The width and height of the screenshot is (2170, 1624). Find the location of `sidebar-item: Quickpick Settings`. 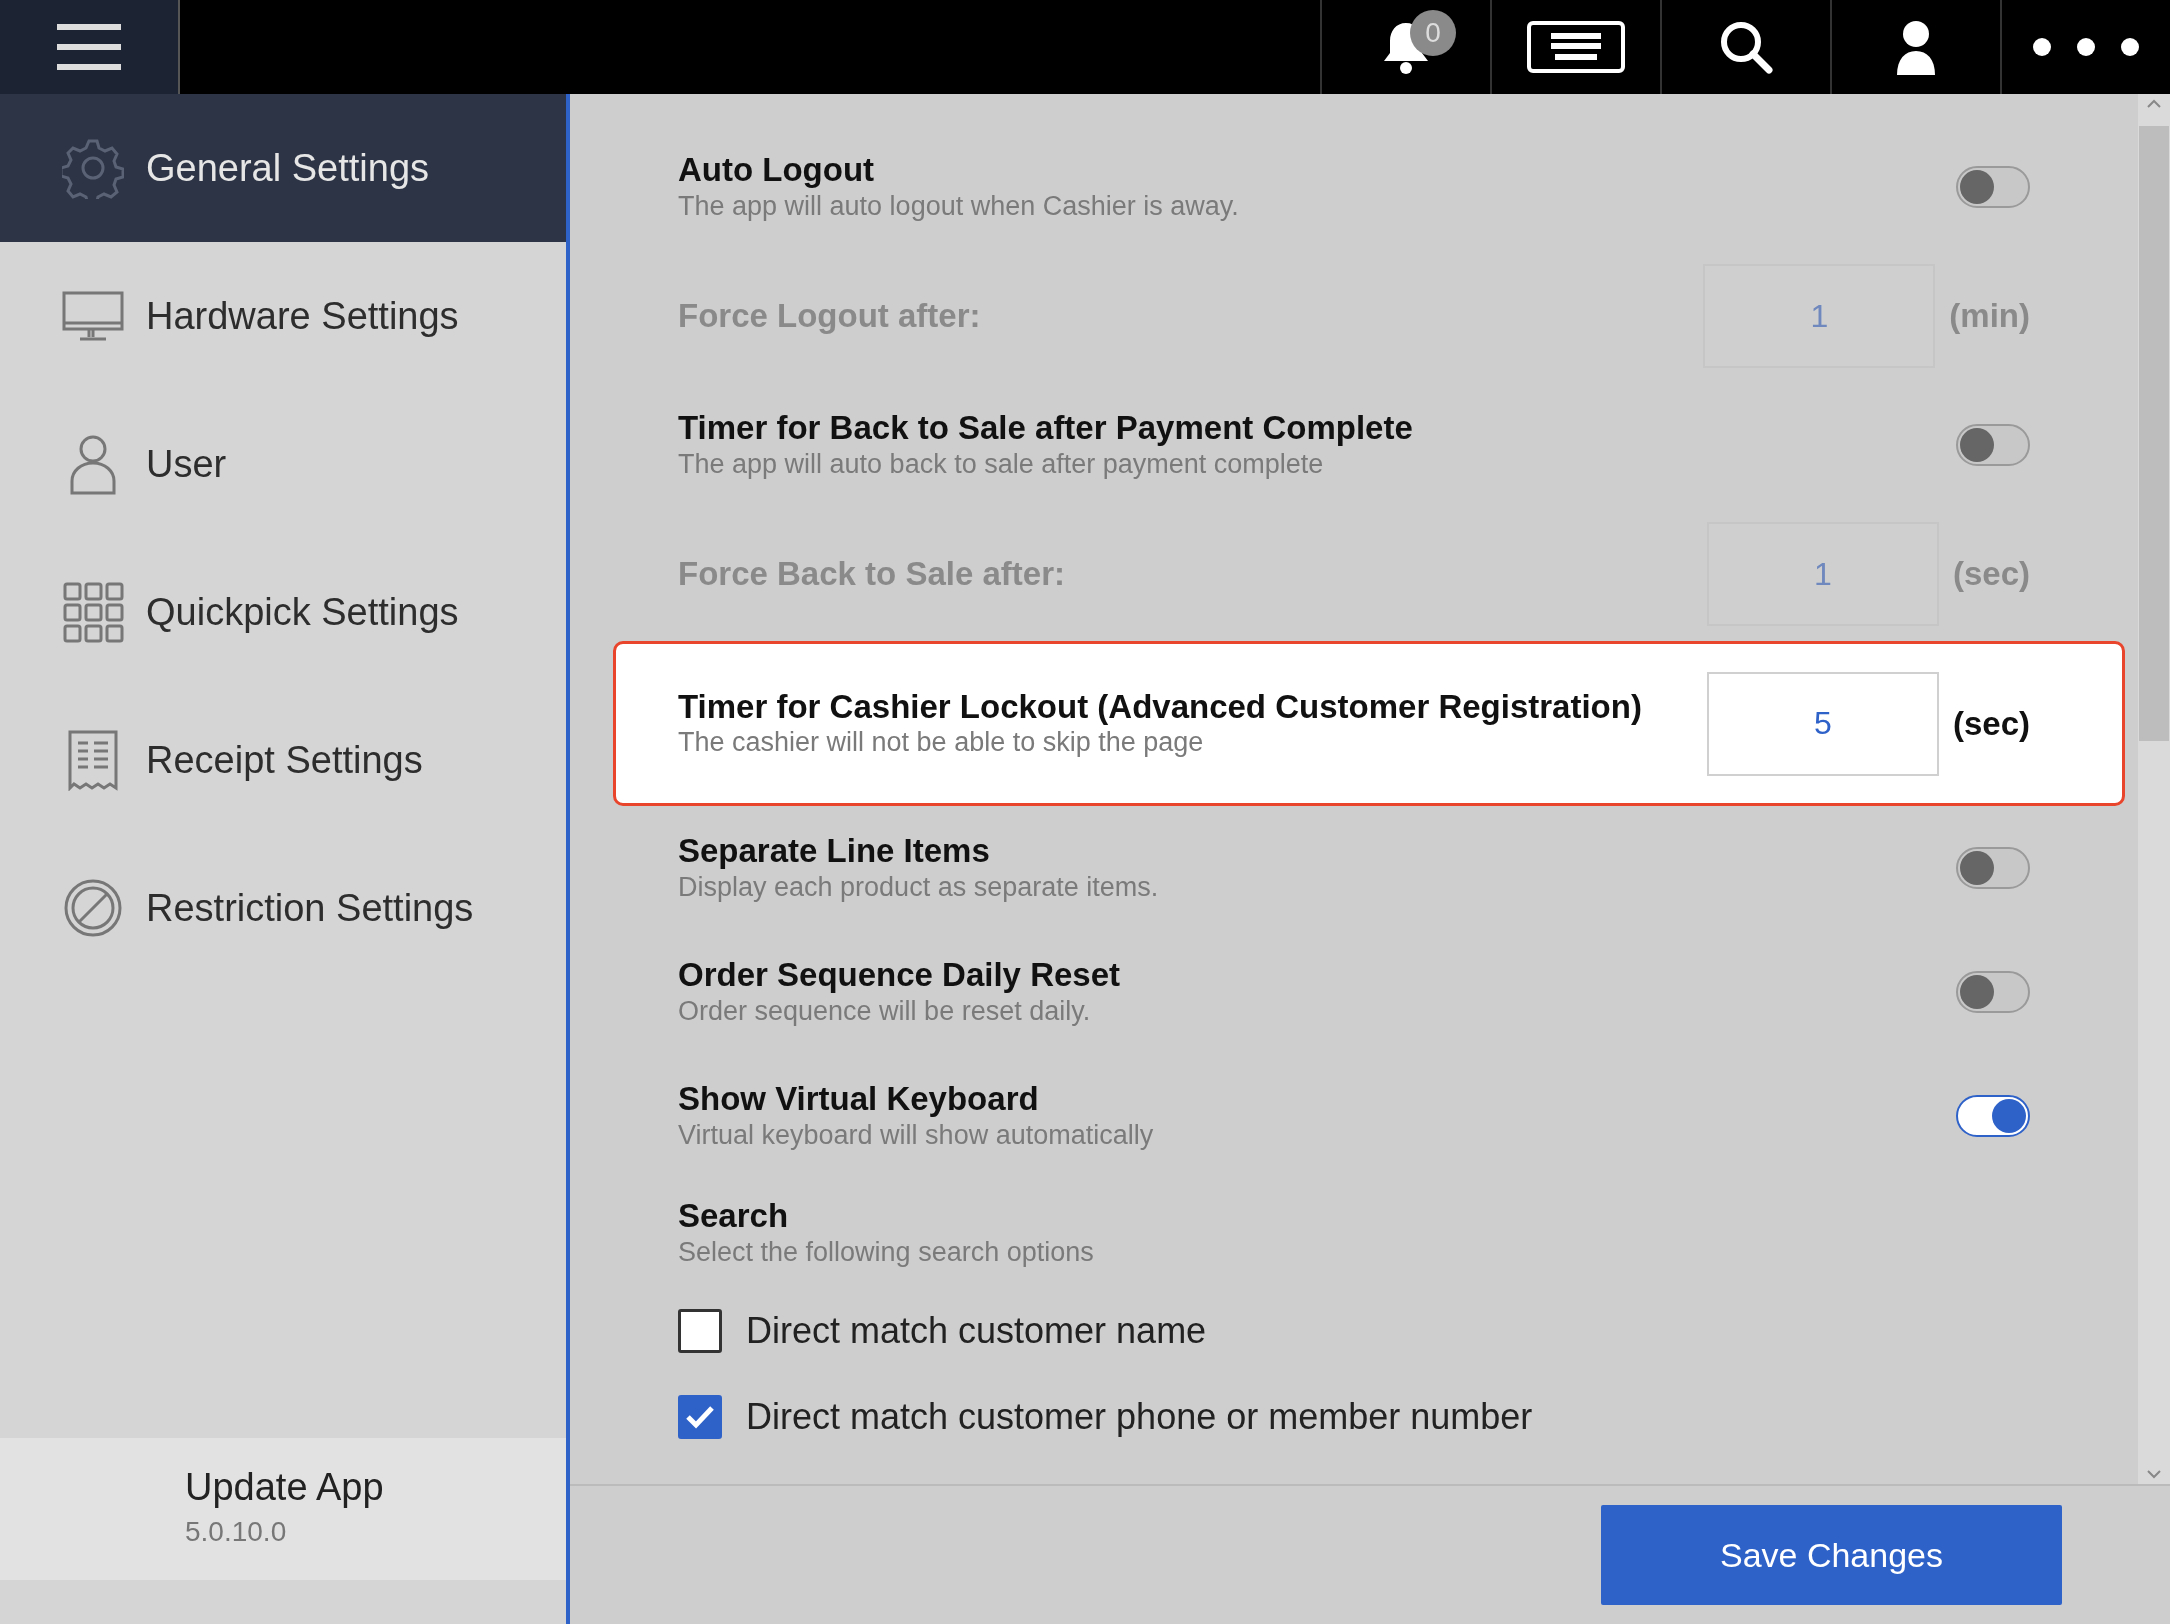

sidebar-item: Quickpick Settings is located at coordinates (283, 612).